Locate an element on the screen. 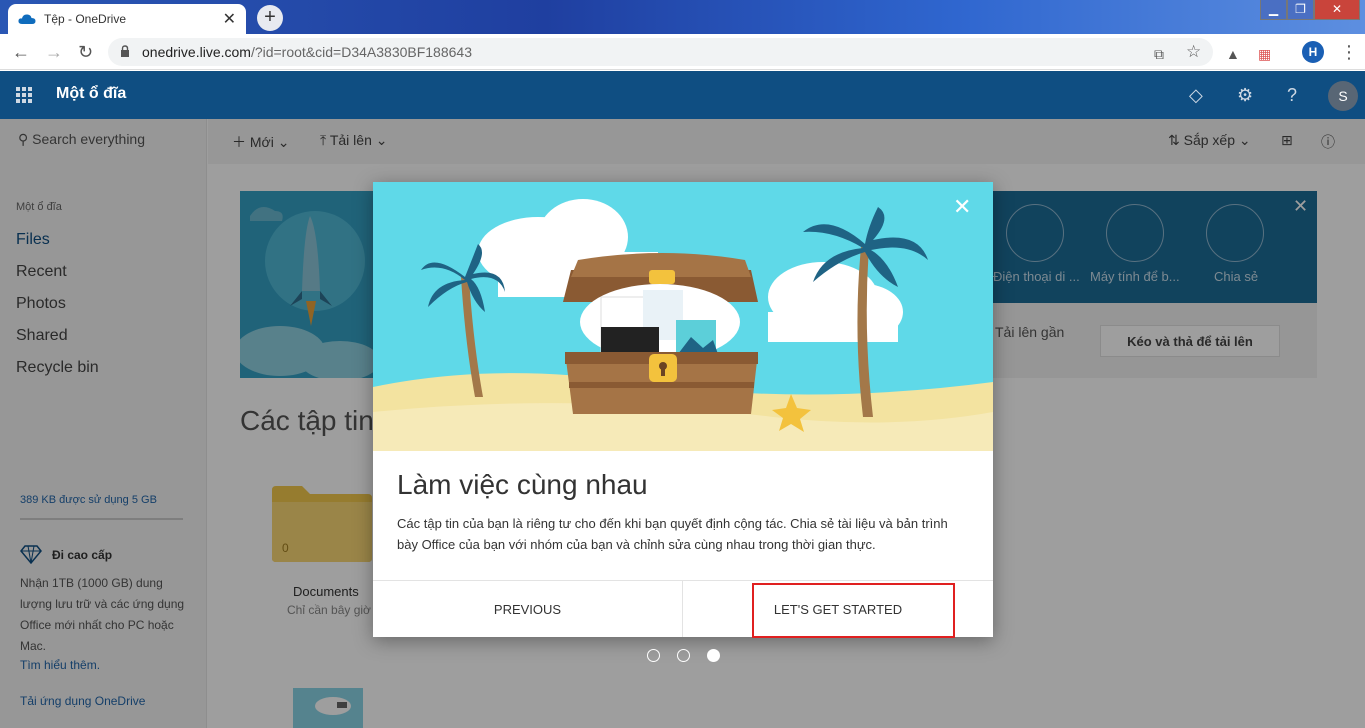 The image size is (1365, 728). drive-extension-icon: ▲ is located at coordinates (1233, 54).